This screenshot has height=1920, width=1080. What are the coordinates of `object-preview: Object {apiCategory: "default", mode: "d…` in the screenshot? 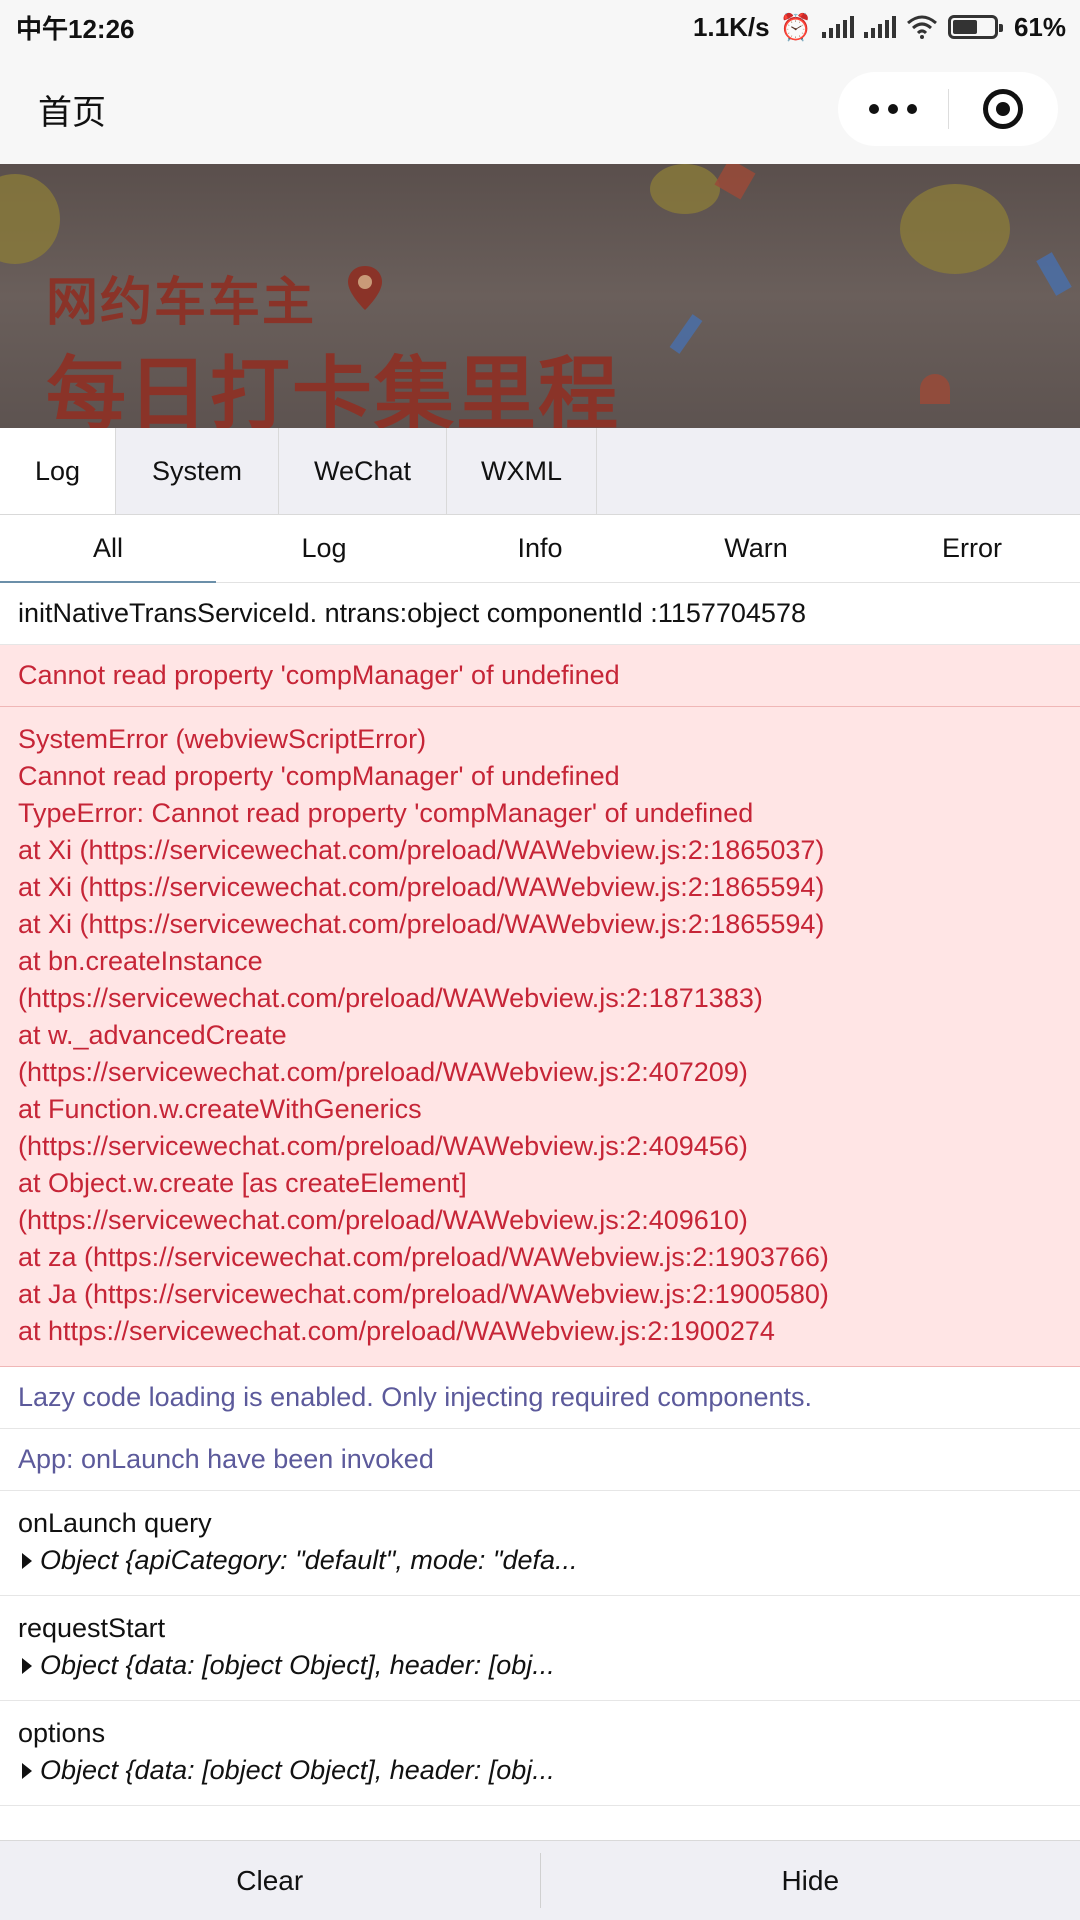 It's located at (309, 1560).